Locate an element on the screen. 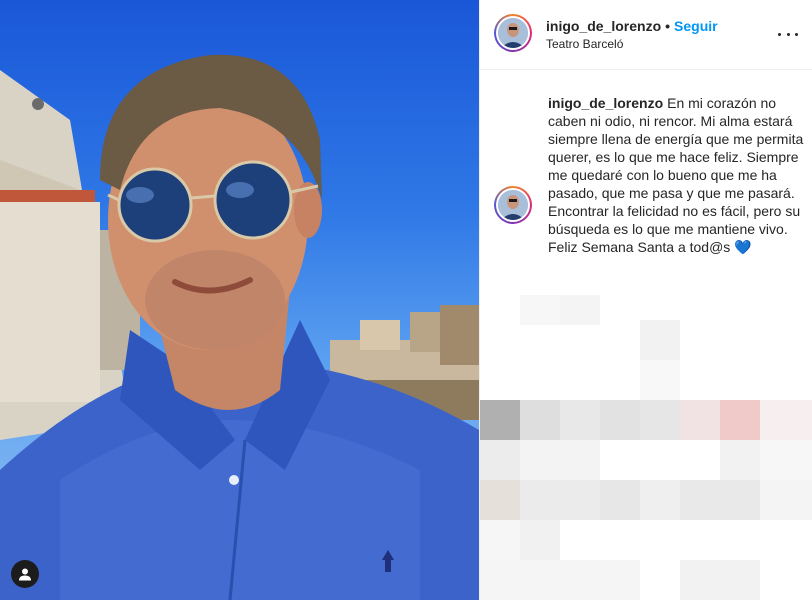 The image size is (812, 600). location-link: Teatro Barceló is located at coordinates (632, 44).